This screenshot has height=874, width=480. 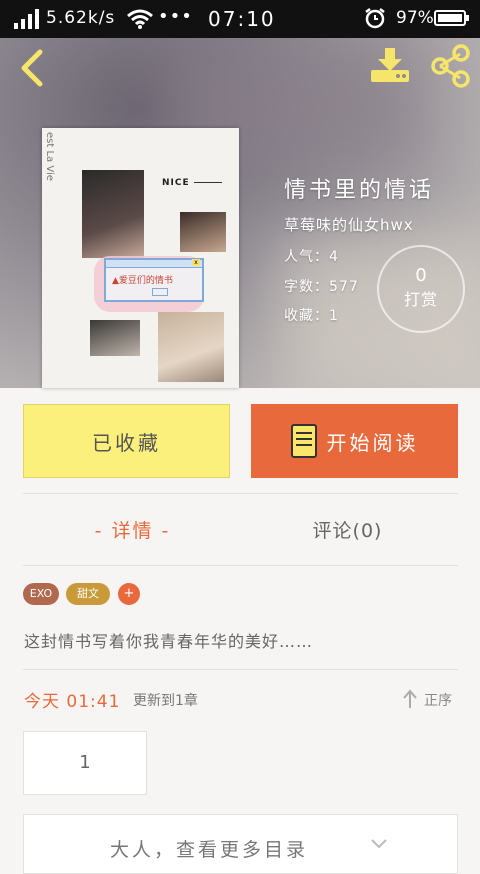 What do you see at coordinates (379, 844) in the screenshot?
I see `chevron-down-icon` at bounding box center [379, 844].